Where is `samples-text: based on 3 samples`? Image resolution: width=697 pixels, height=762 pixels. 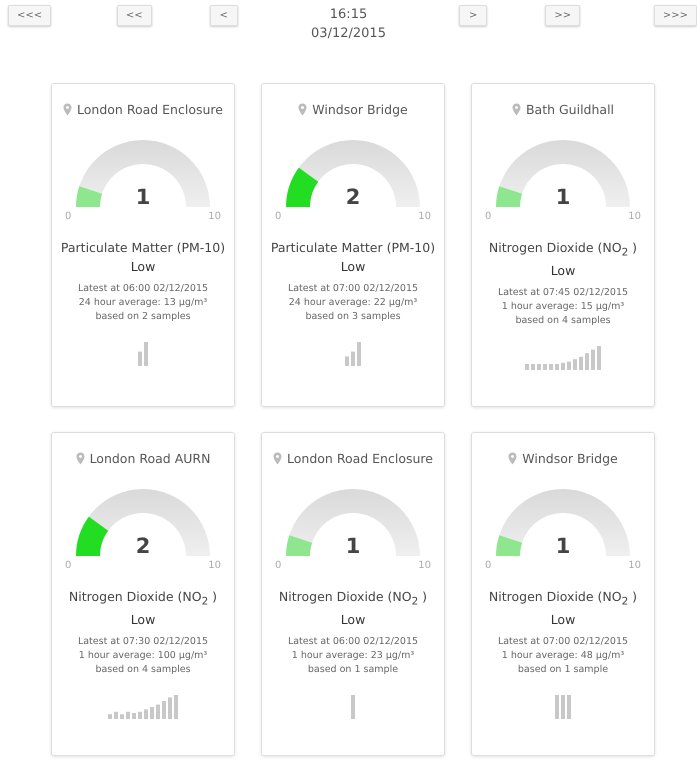
samples-text: based on 3 samples is located at coordinates (353, 317).